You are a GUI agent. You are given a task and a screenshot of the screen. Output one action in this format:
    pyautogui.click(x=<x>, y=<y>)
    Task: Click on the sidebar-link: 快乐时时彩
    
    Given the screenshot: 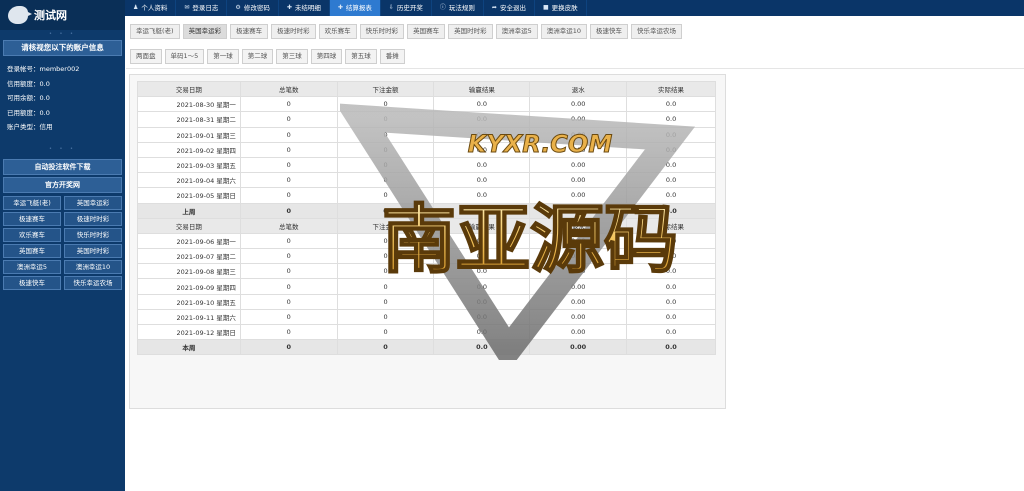 What is the action you would take?
    pyautogui.click(x=93, y=234)
    